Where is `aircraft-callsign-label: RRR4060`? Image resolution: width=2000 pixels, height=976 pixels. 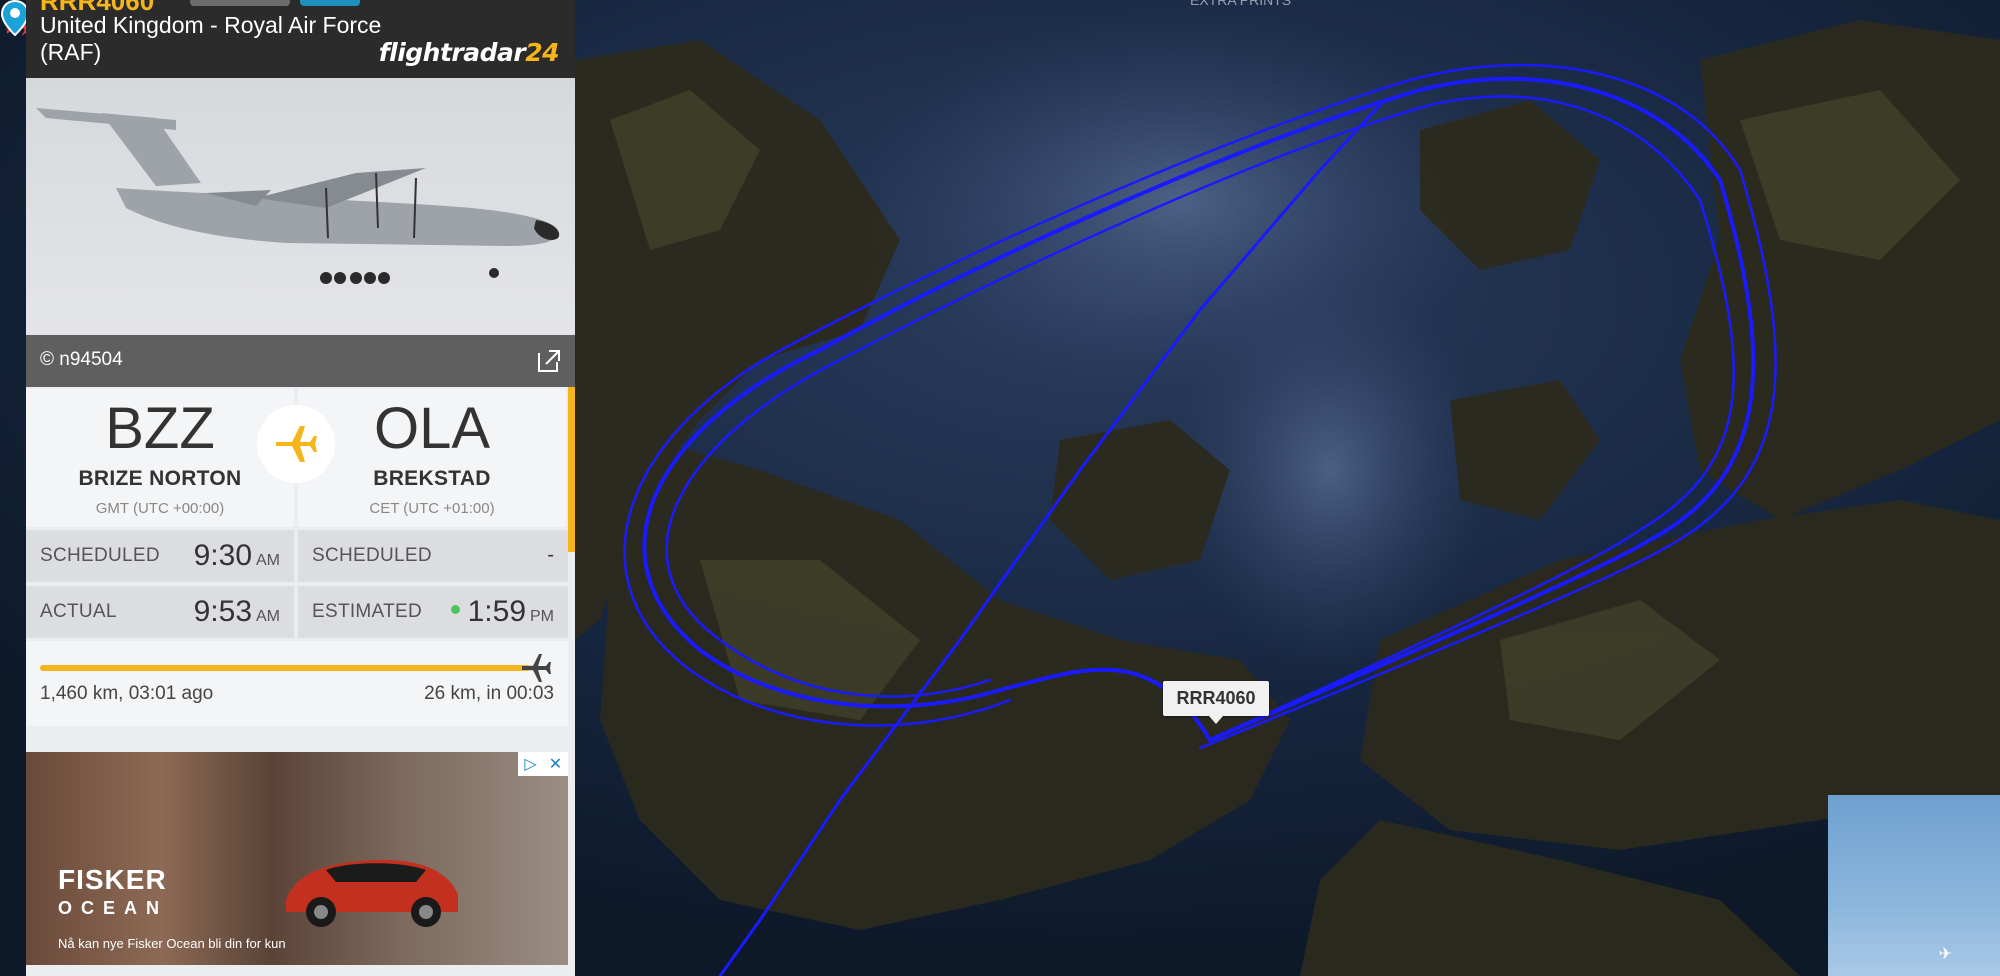
aircraft-callsign-label: RRR4060 is located at coordinates (1216, 702).